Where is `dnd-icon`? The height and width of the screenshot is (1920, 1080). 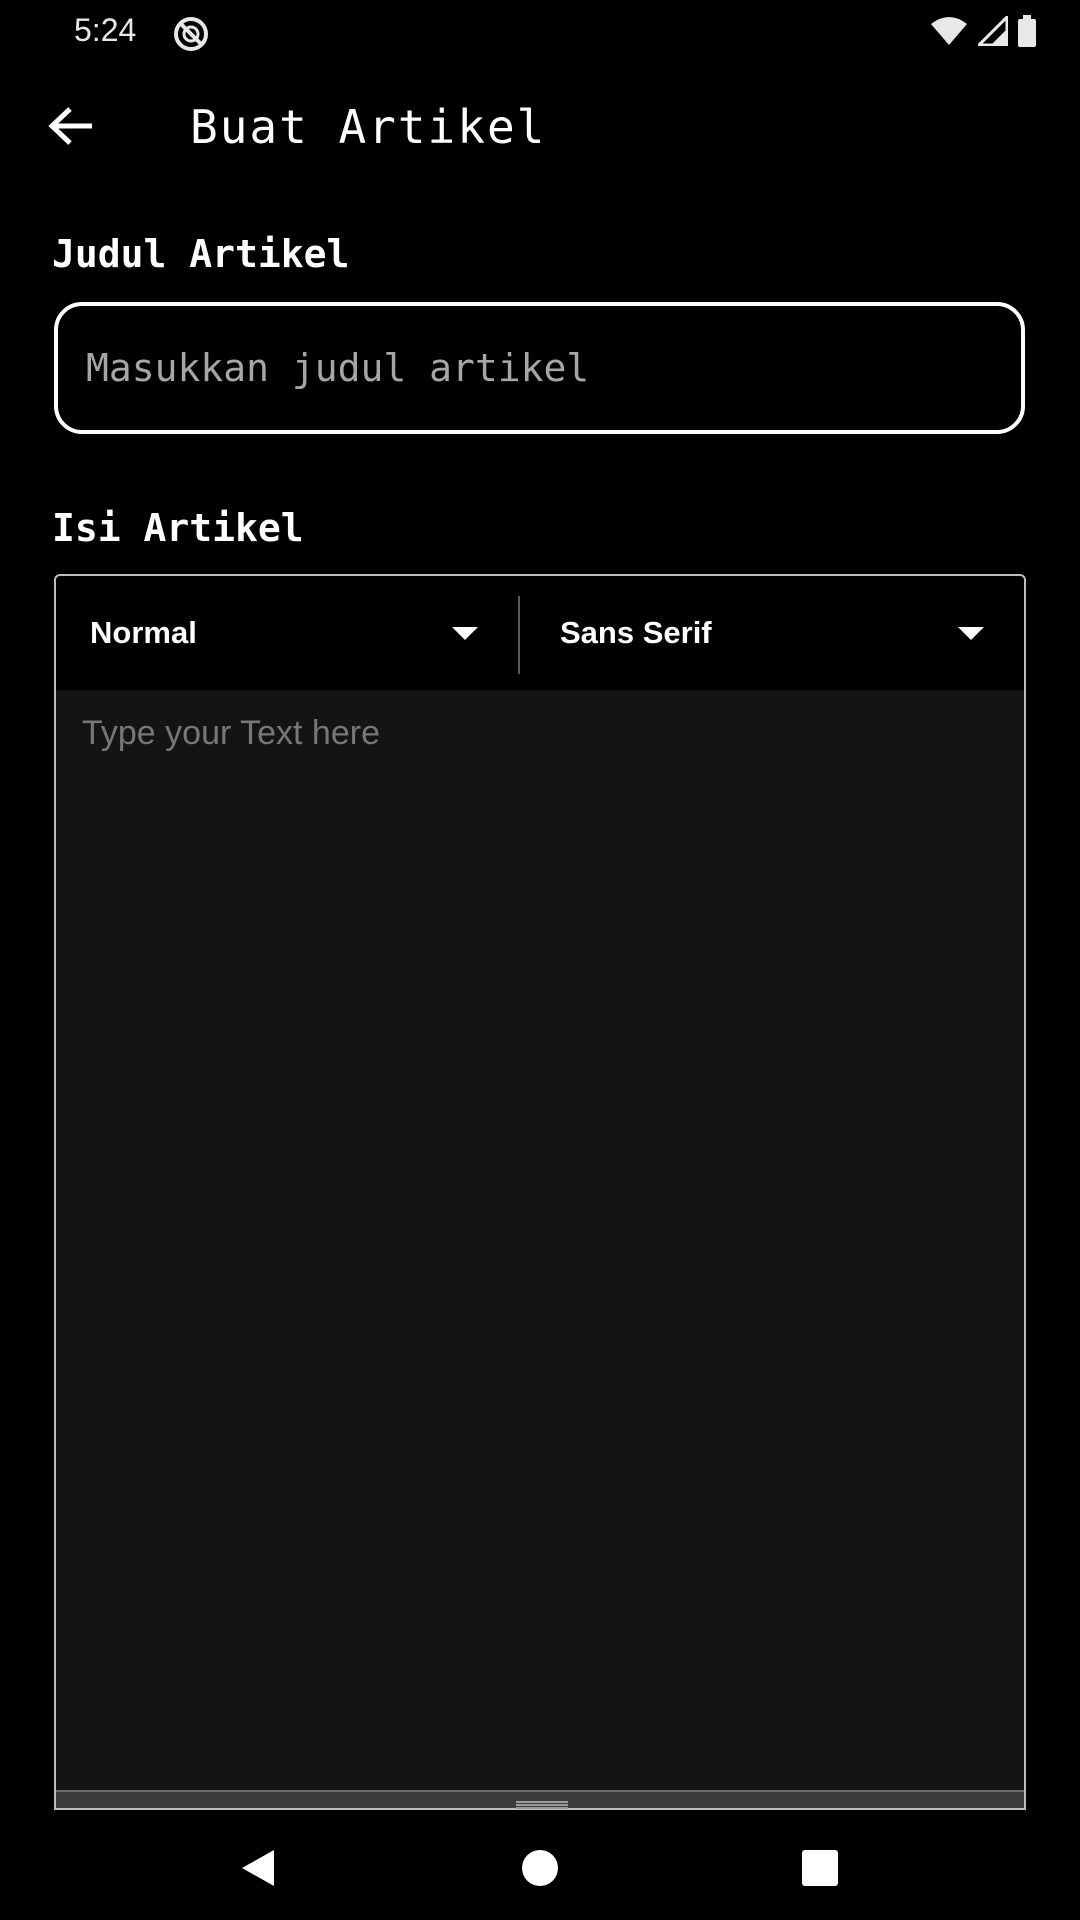 dnd-icon is located at coordinates (191, 34).